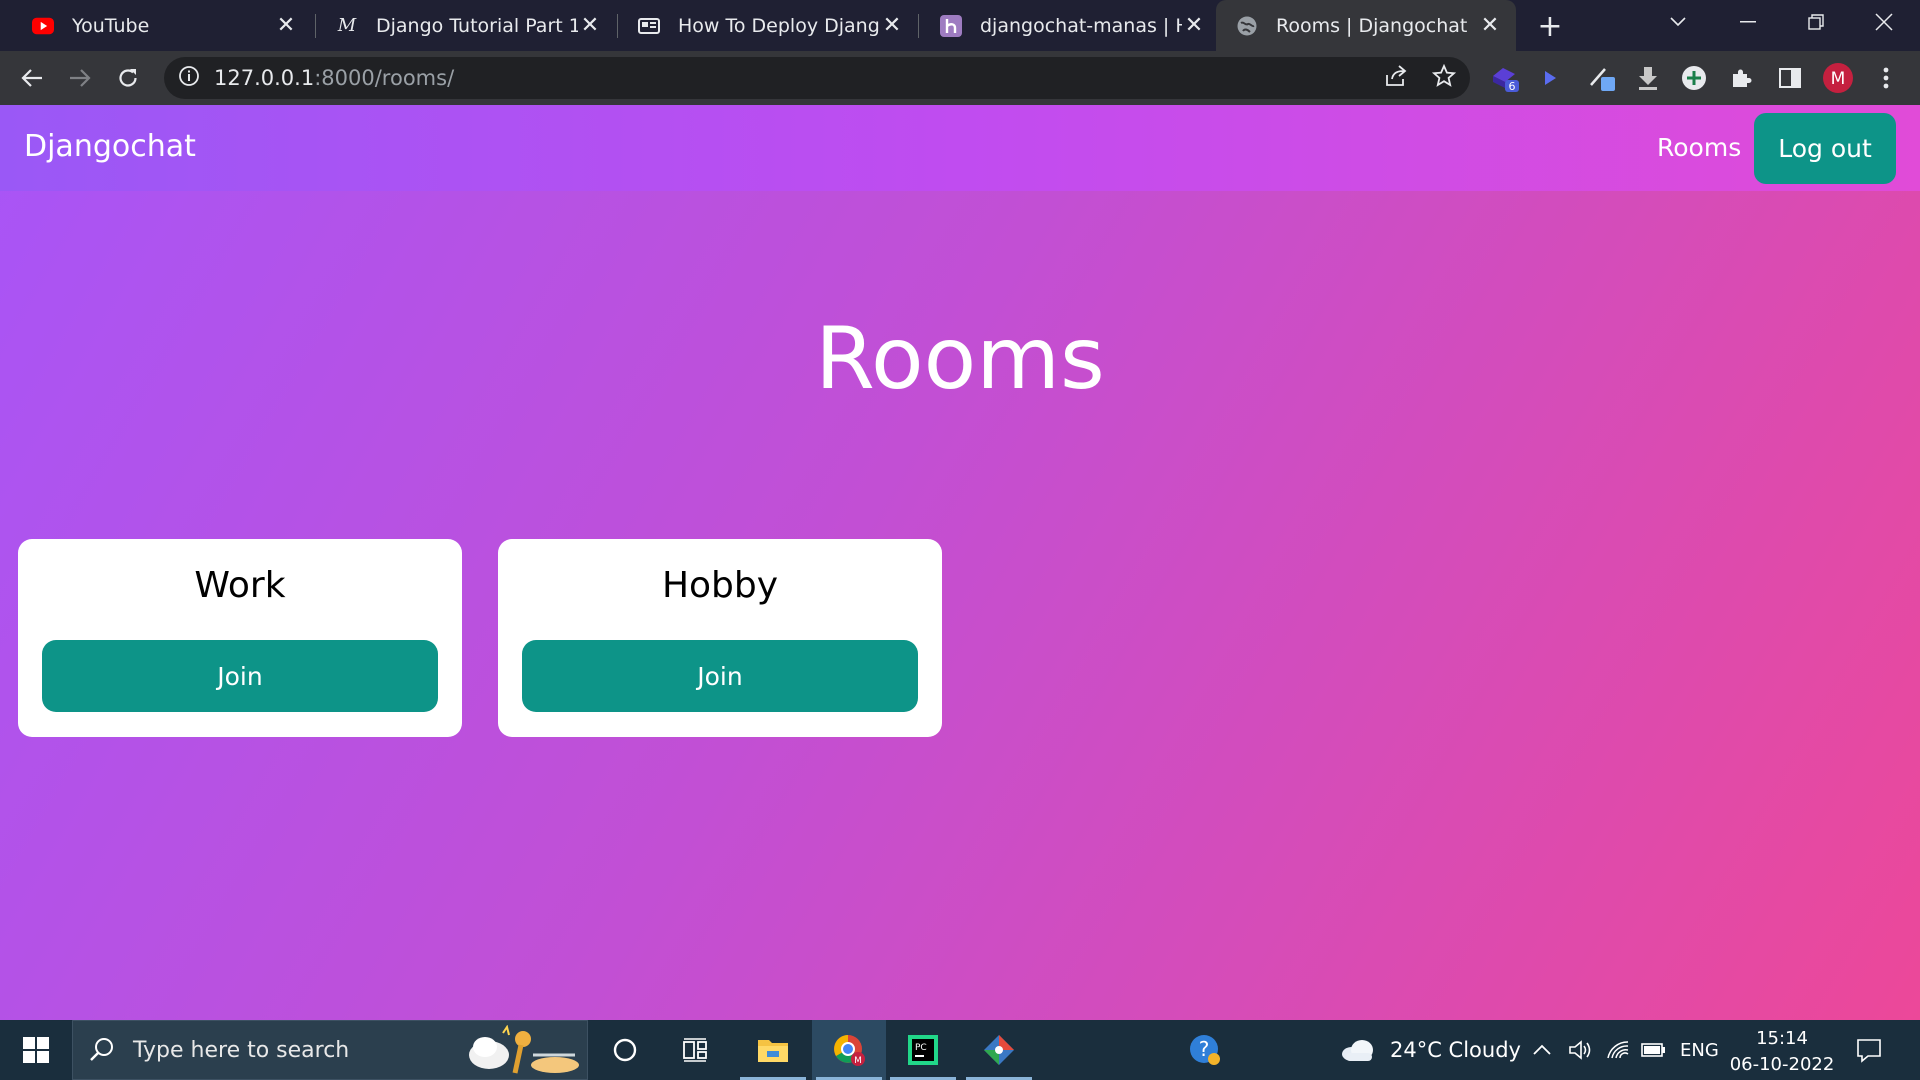  What do you see at coordinates (1396, 78) in the screenshot?
I see `share-icon` at bounding box center [1396, 78].